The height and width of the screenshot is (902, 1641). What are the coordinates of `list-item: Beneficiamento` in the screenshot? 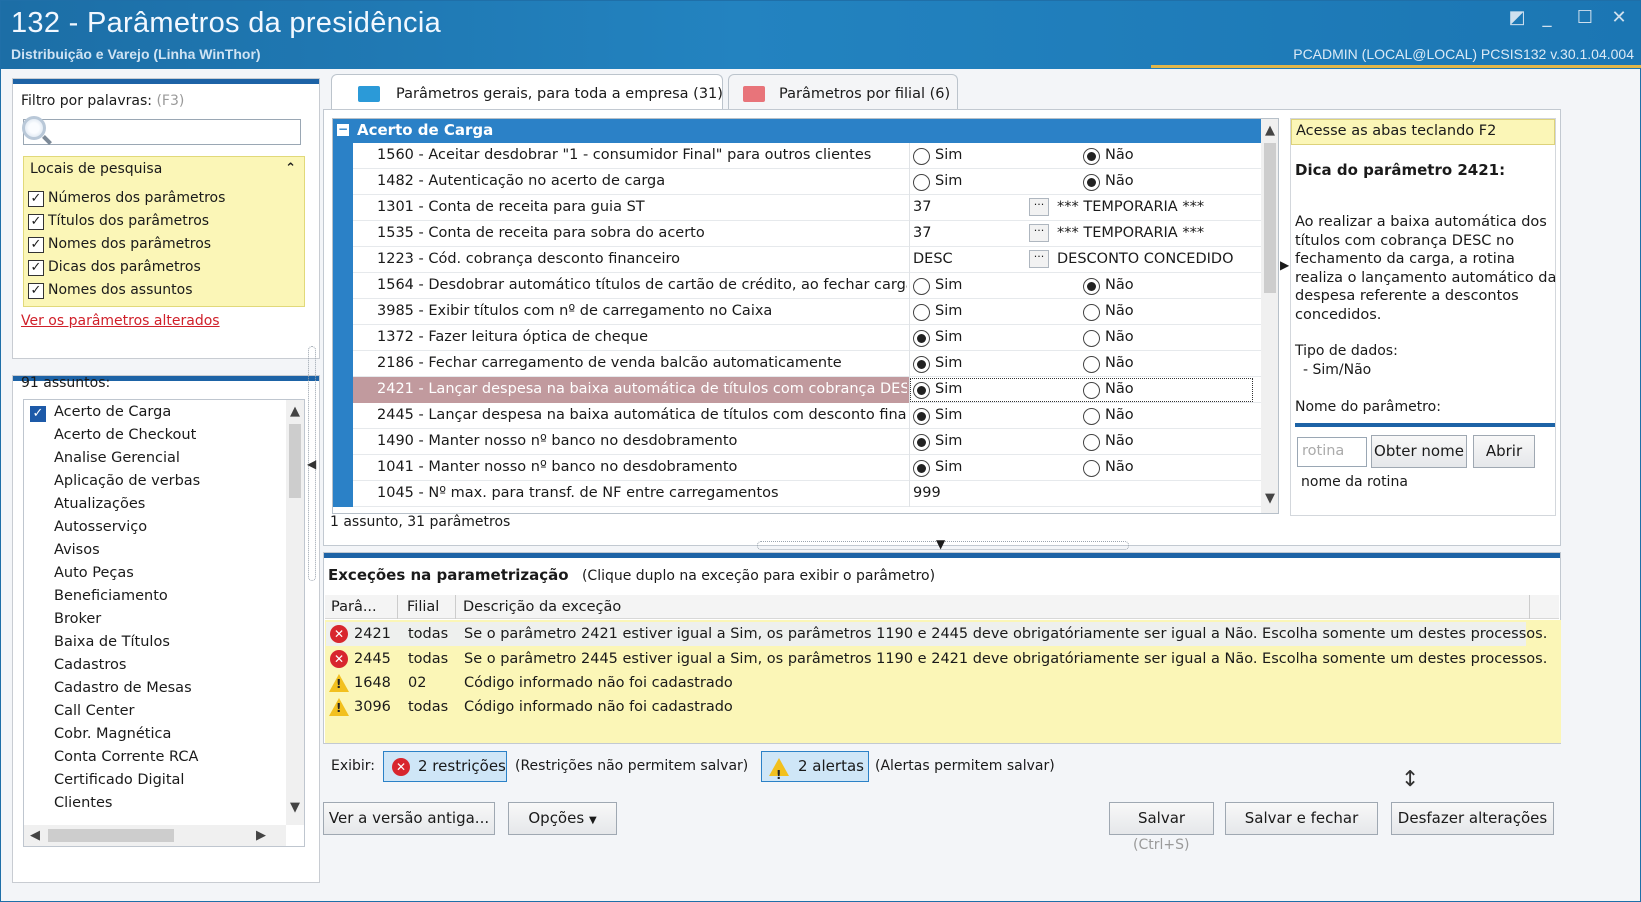 It's located at (111, 596).